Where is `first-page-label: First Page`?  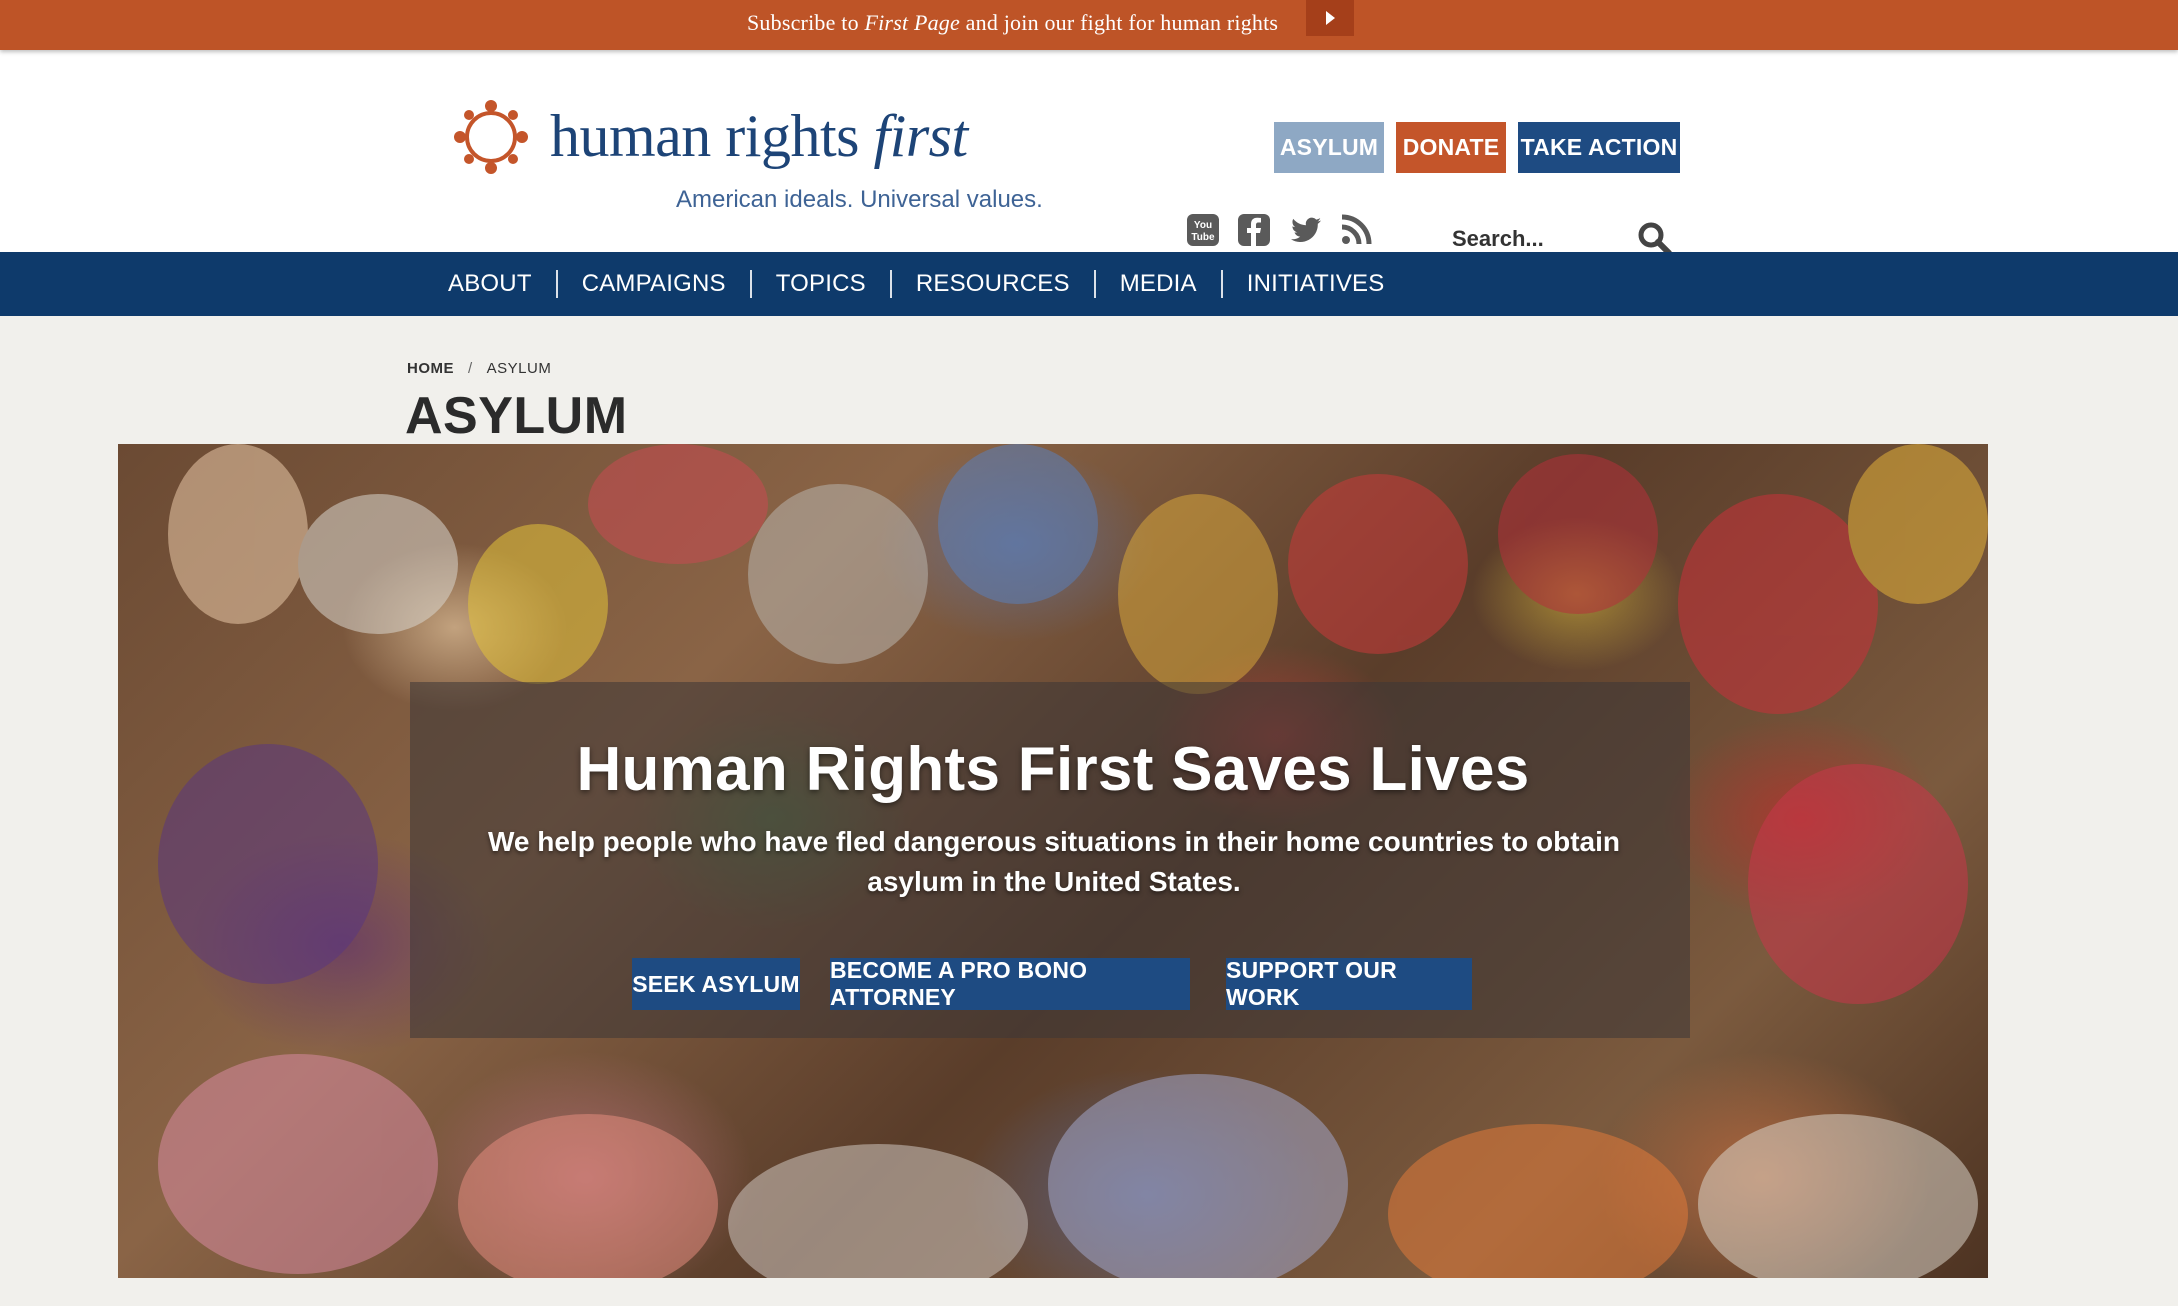
first-page-label: First Page is located at coordinates (912, 22).